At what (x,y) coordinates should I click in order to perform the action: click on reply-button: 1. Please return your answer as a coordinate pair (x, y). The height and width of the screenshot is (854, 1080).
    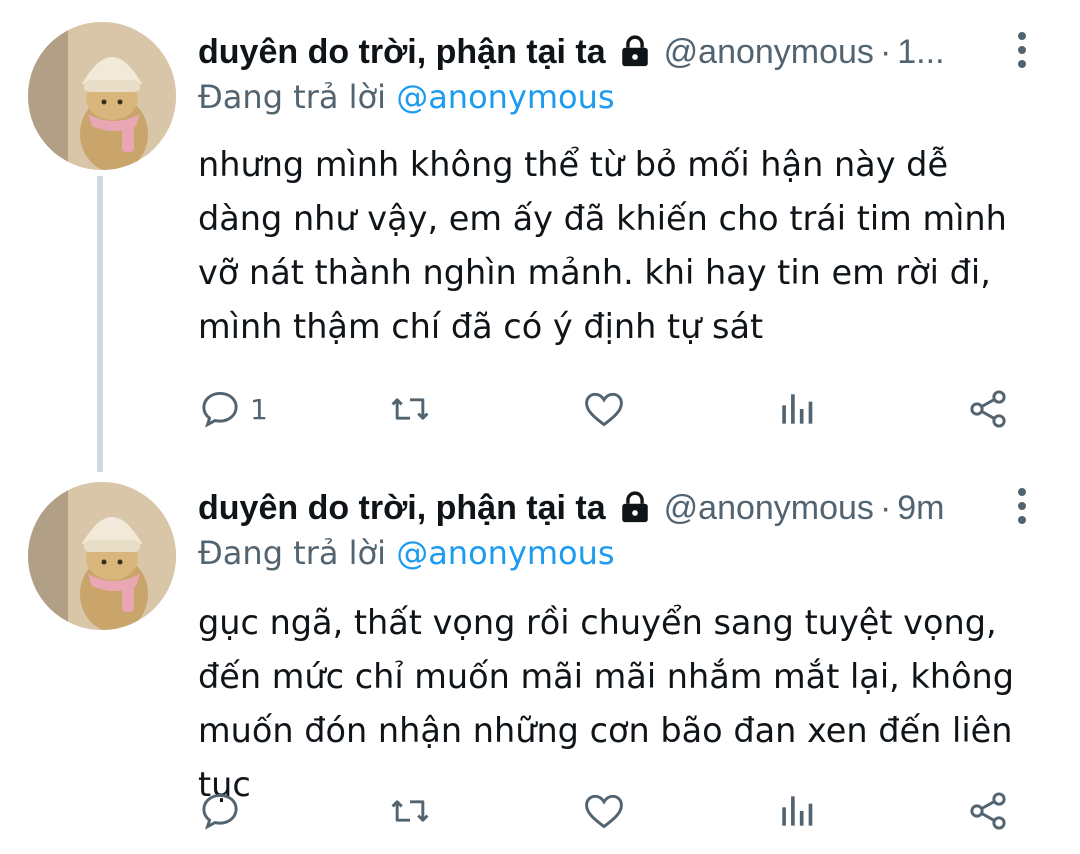
    Looking at the image, I should click on (233, 409).